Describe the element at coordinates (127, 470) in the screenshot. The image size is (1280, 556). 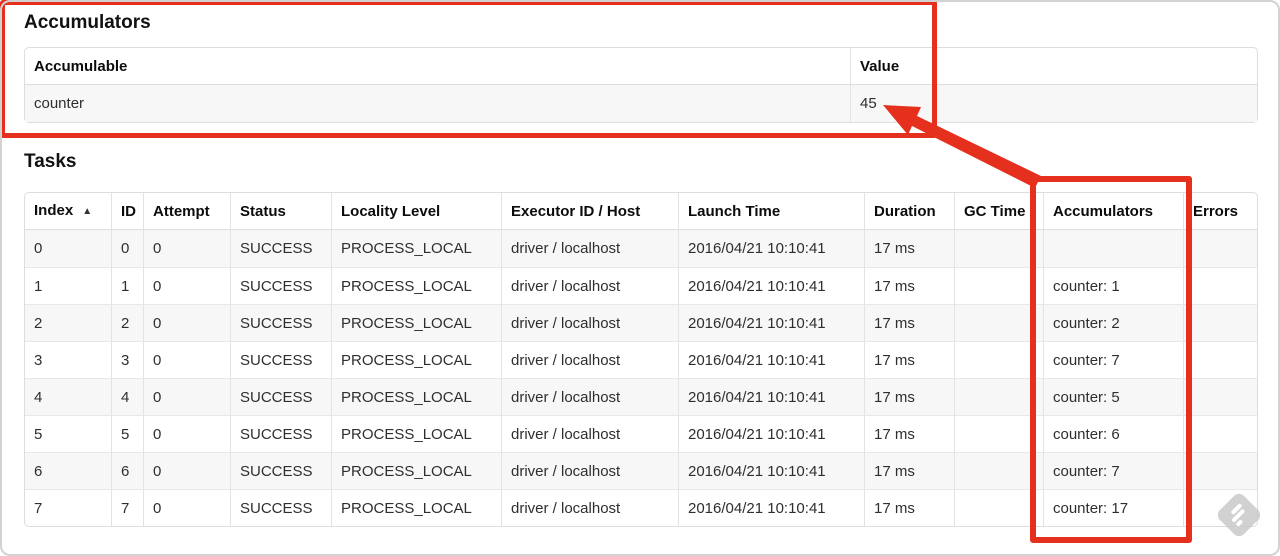
I see `id-cell: 6` at that location.